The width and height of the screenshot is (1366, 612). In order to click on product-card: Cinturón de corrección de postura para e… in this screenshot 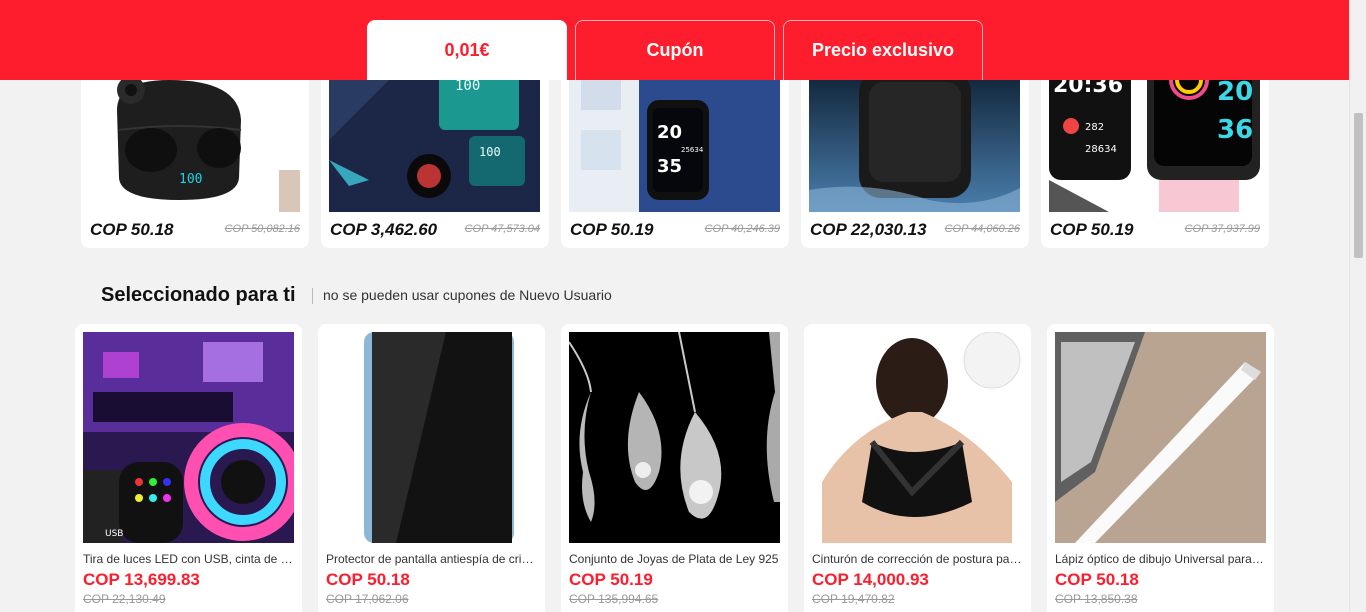, I will do `click(917, 468)`.